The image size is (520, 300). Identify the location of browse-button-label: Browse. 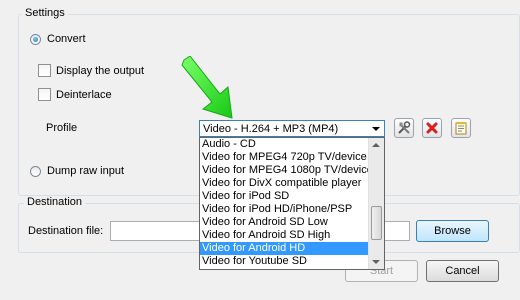
(452, 231).